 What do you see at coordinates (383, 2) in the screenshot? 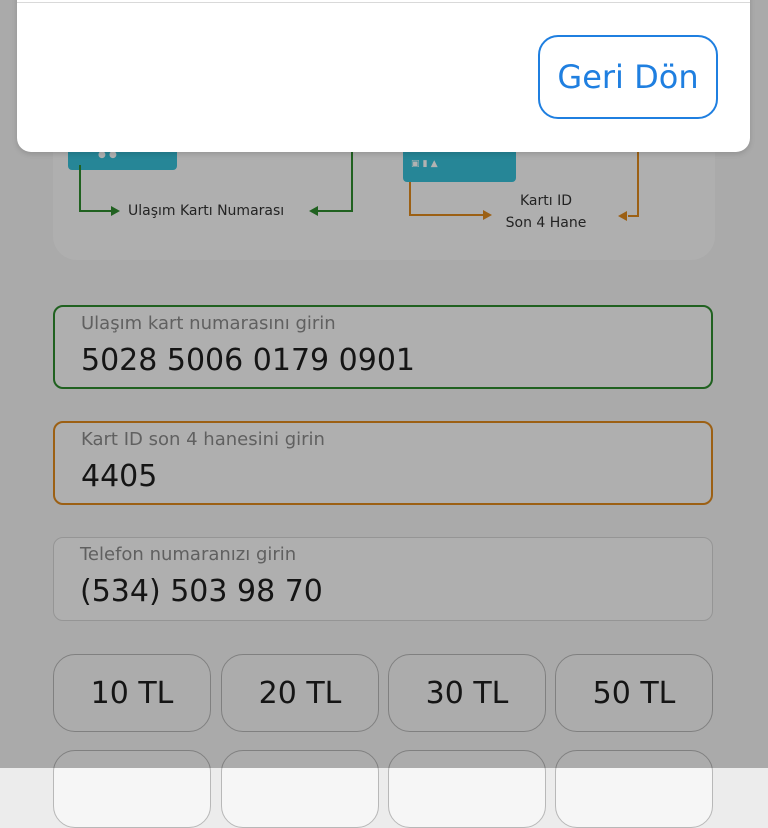
I see `modal-divider` at bounding box center [383, 2].